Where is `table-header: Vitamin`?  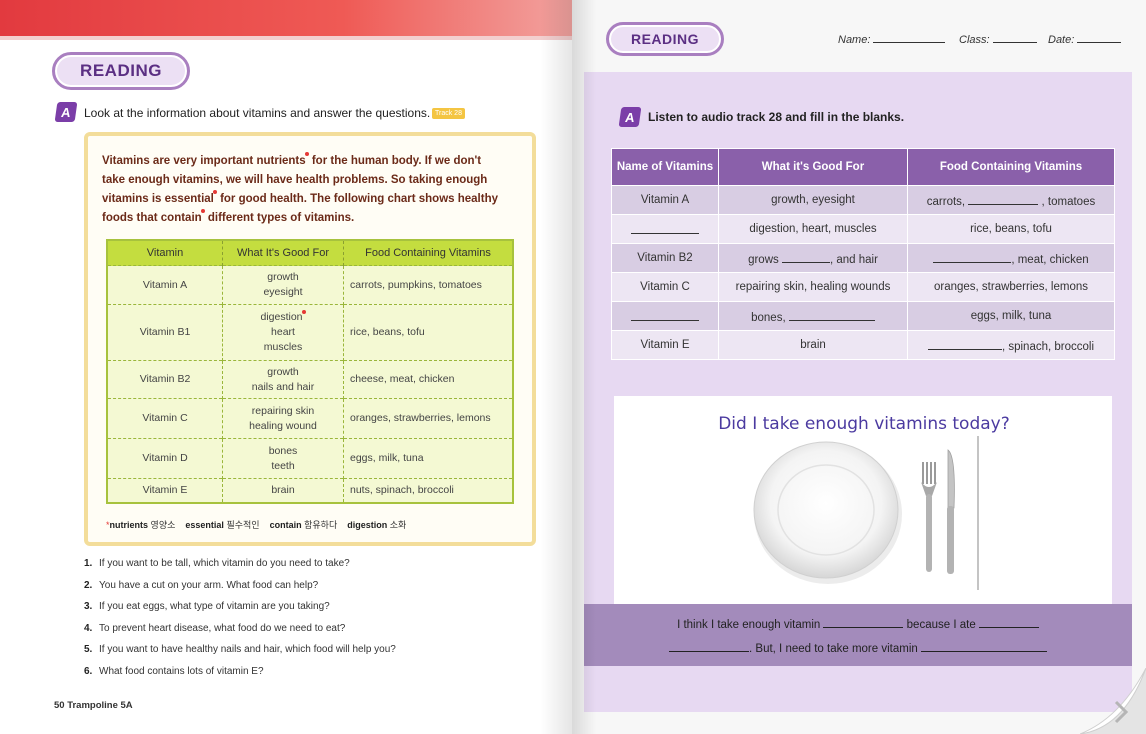 table-header: Vitamin is located at coordinates (165, 253).